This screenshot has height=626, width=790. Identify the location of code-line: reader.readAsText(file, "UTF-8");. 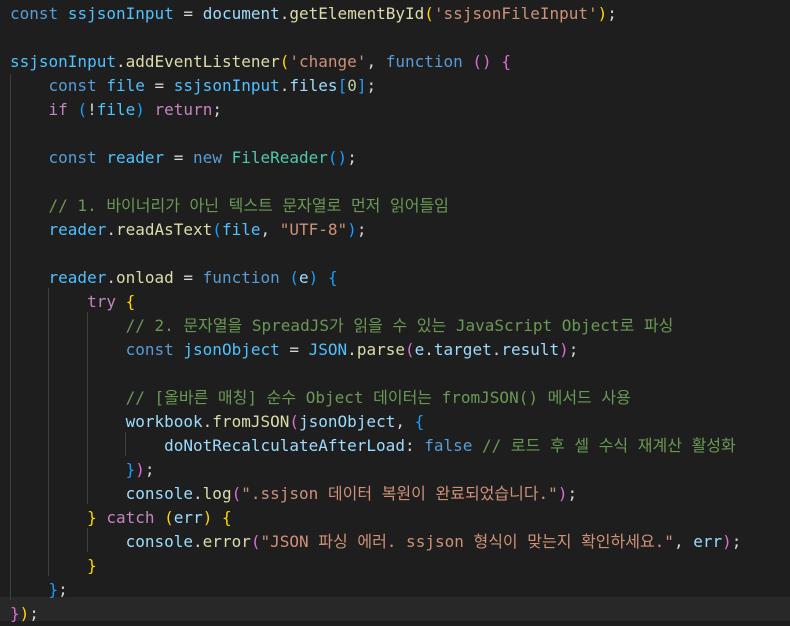
(188, 230).